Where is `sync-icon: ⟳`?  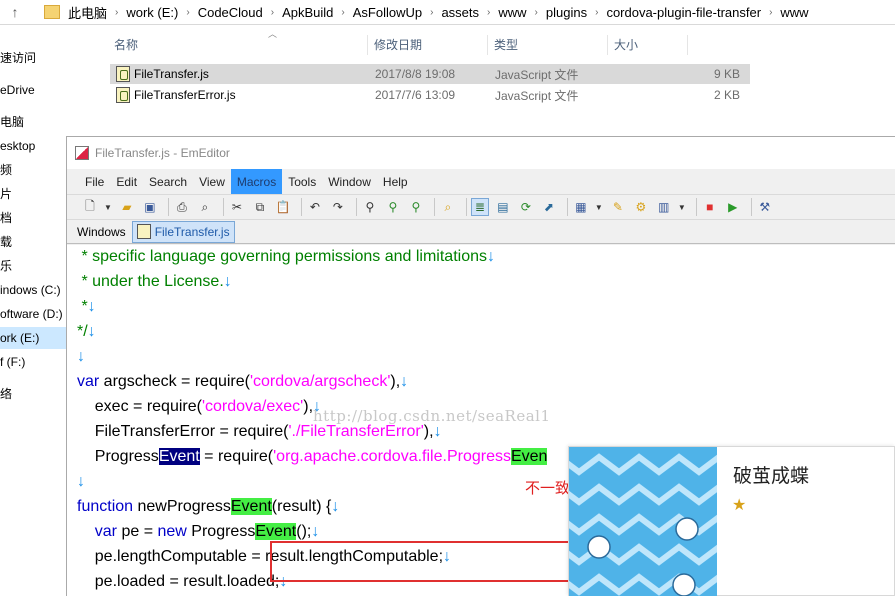
sync-icon: ⟳ is located at coordinates (526, 207).